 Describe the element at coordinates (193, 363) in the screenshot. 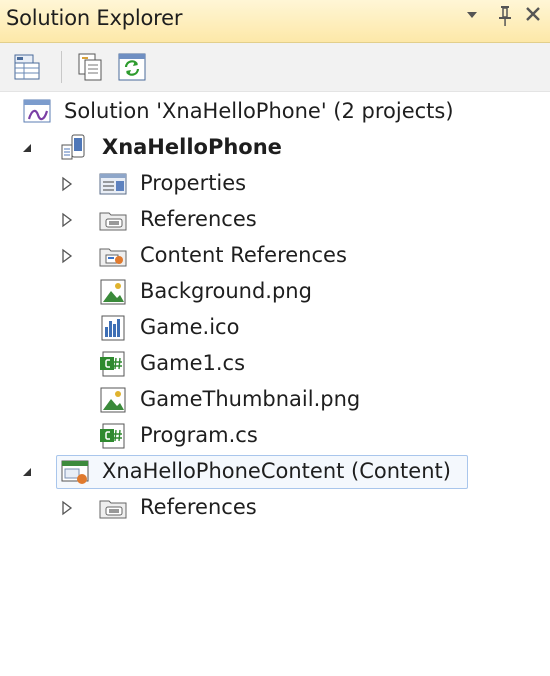

I see `item-label: Game1.cs` at that location.